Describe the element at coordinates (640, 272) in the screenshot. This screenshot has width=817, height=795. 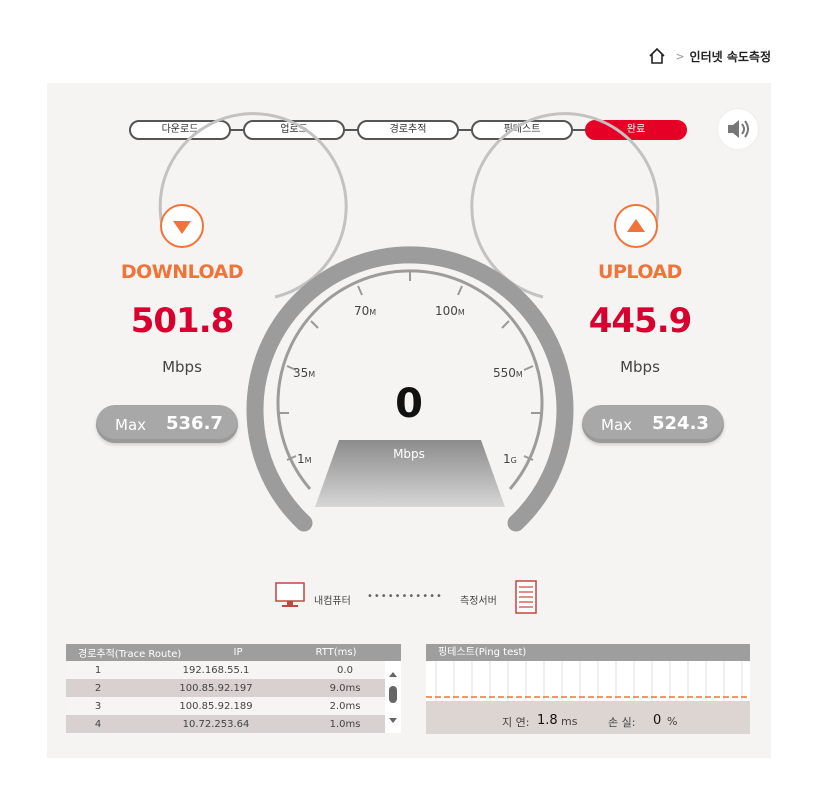
I see `upload-title: UPLOAD` at that location.